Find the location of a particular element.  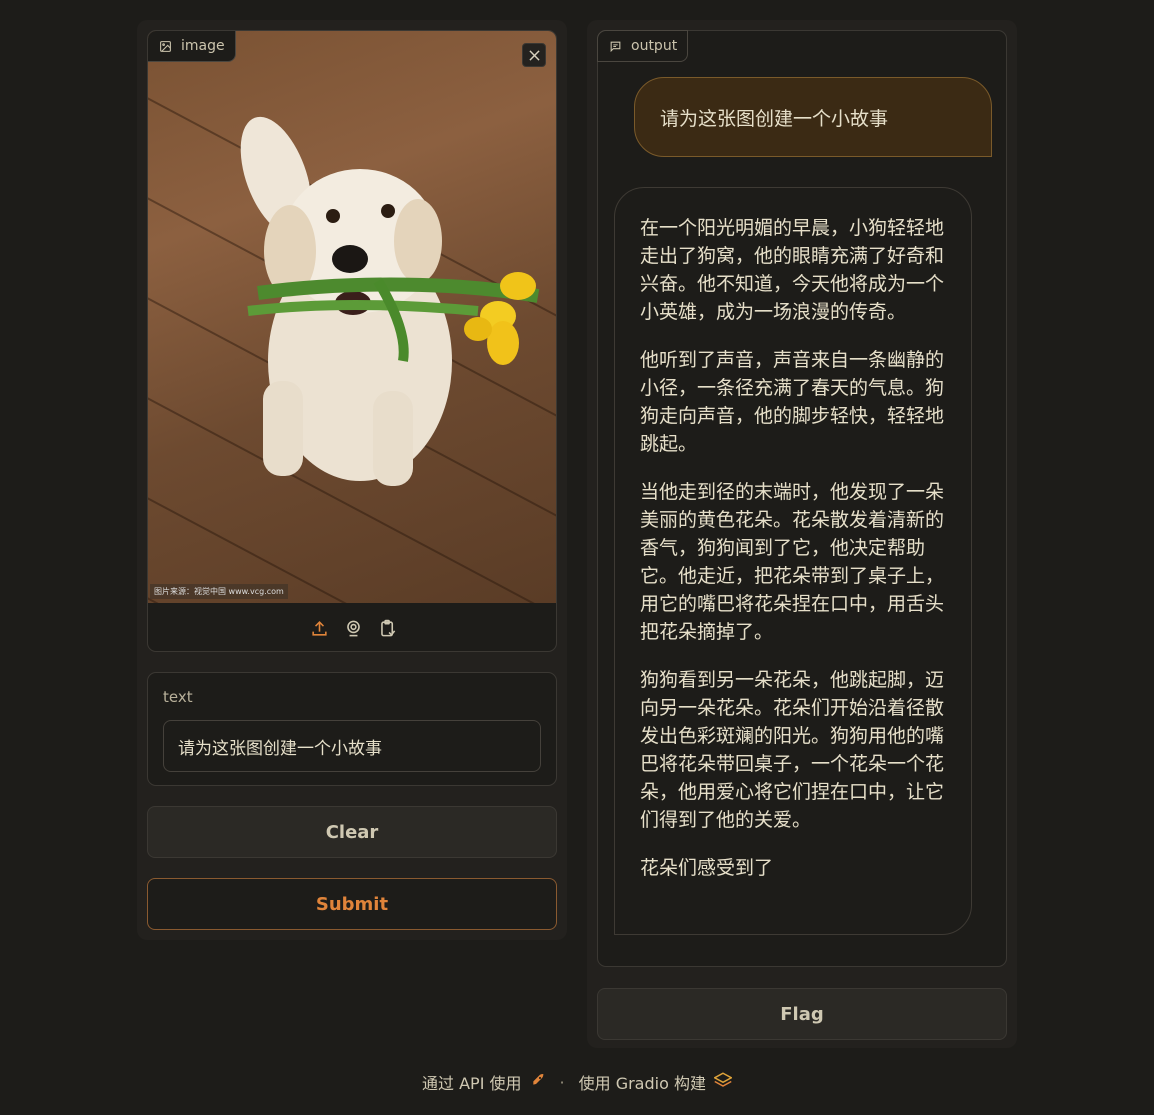

footer: 通过 API 使用 · 使用 Gradio 构建 is located at coordinates (577, 1082).